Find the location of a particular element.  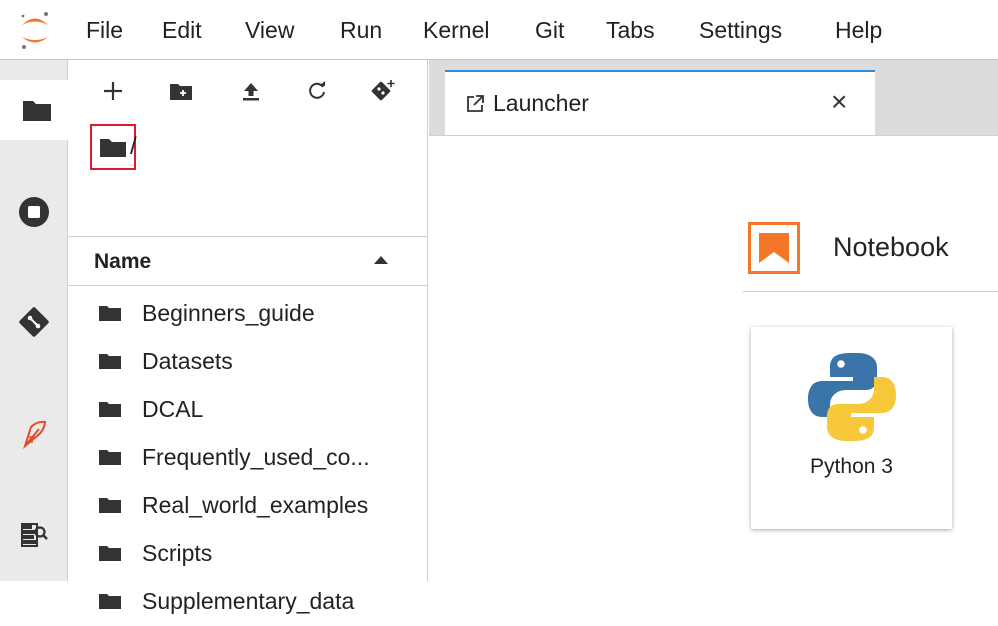

name-column-label: Name is located at coordinates (123, 261).